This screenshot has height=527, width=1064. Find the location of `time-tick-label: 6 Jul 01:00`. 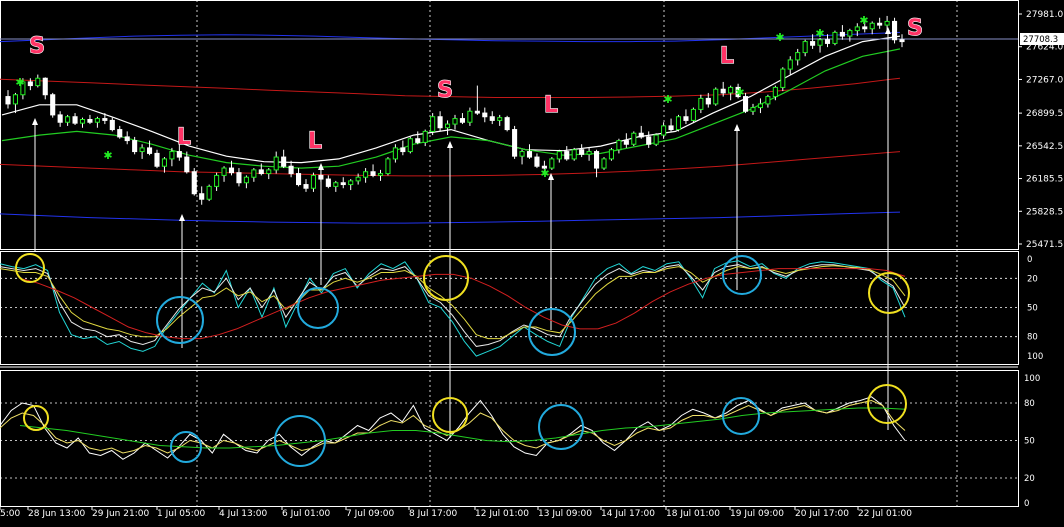

time-tick-label: 6 Jul 01:00 is located at coordinates (306, 514).